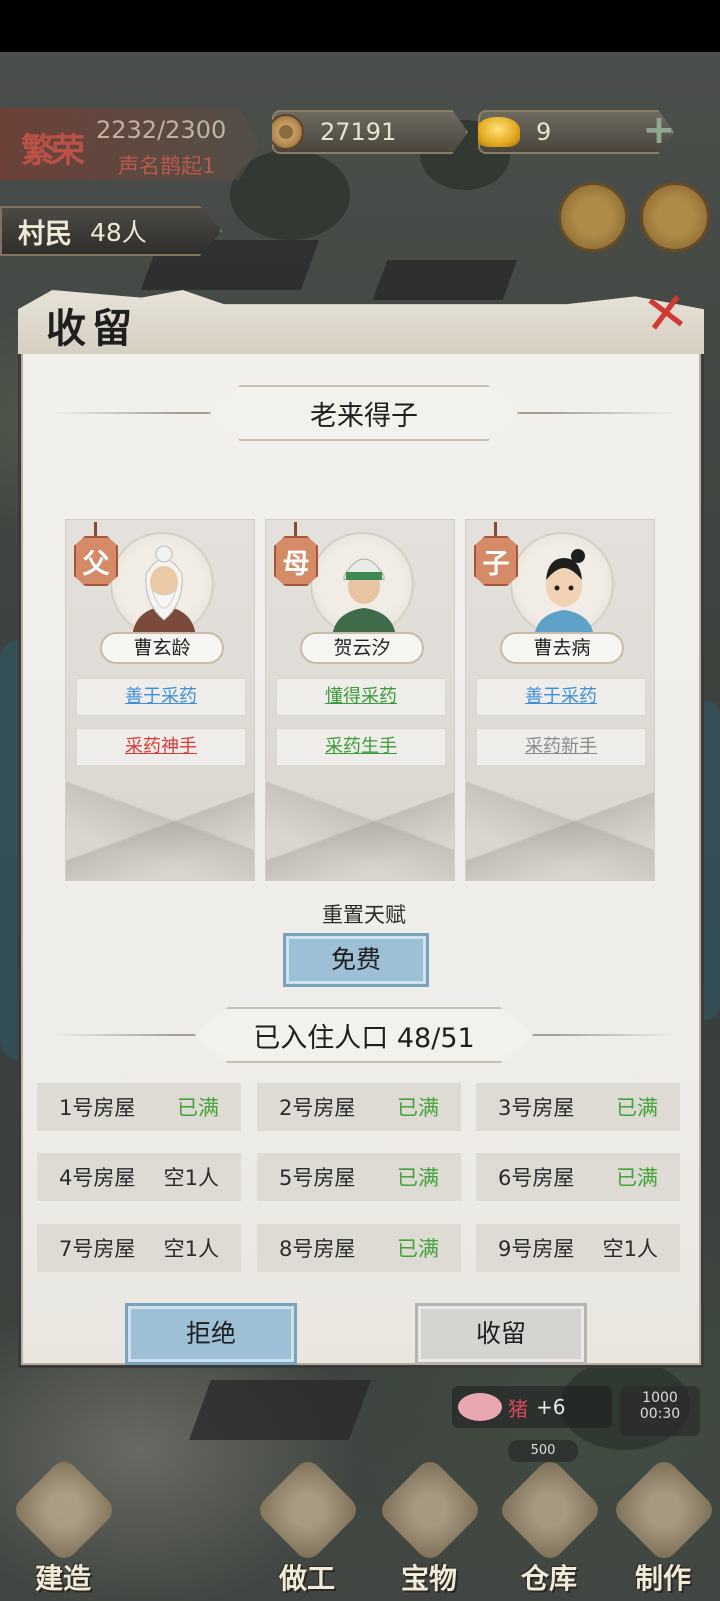 Image resolution: width=720 pixels, height=1601 pixels. I want to click on house-6: 6号房屋 已满, so click(578, 1177).